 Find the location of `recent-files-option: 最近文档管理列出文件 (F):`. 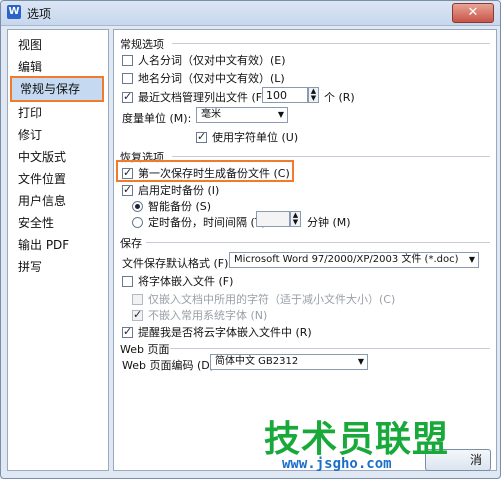

recent-files-option: 最近文档管理列出文件 (F): is located at coordinates (196, 97).